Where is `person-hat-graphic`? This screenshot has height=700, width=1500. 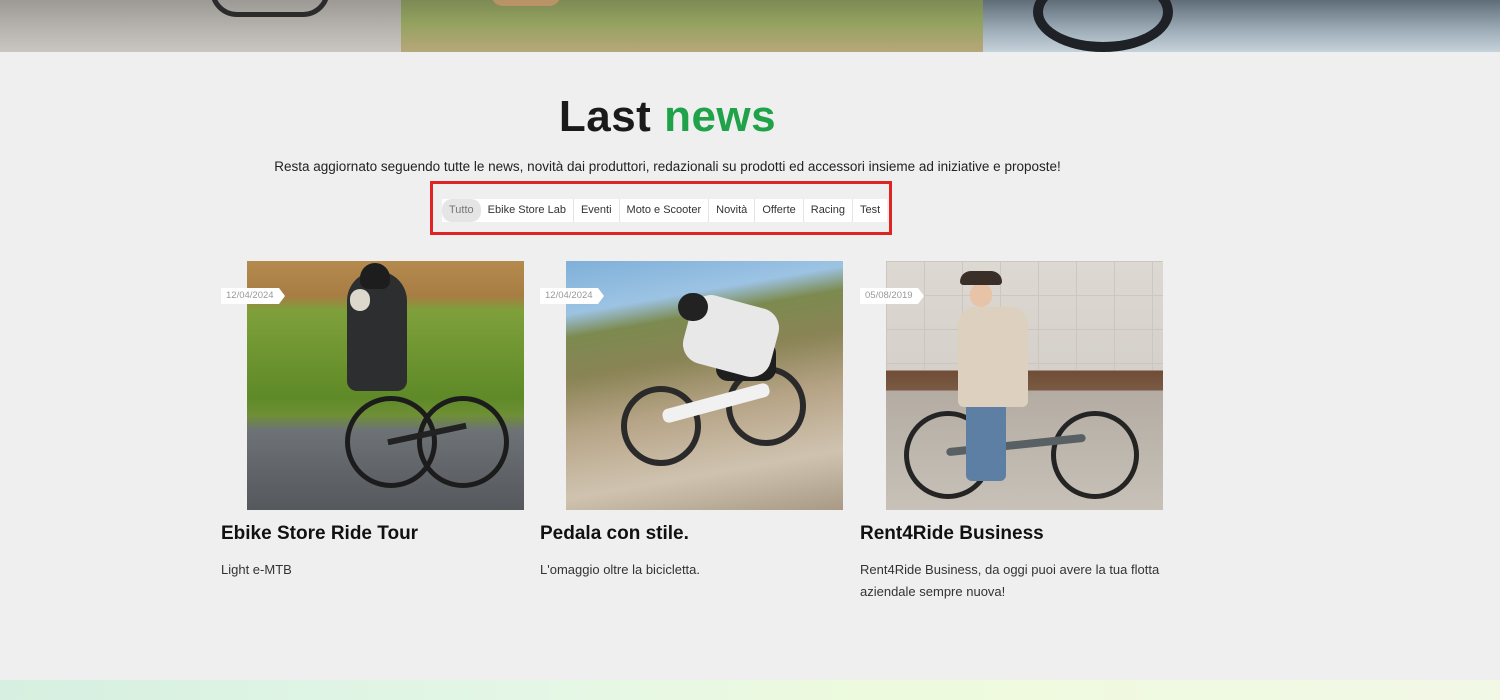
person-hat-graphic is located at coordinates (981, 278).